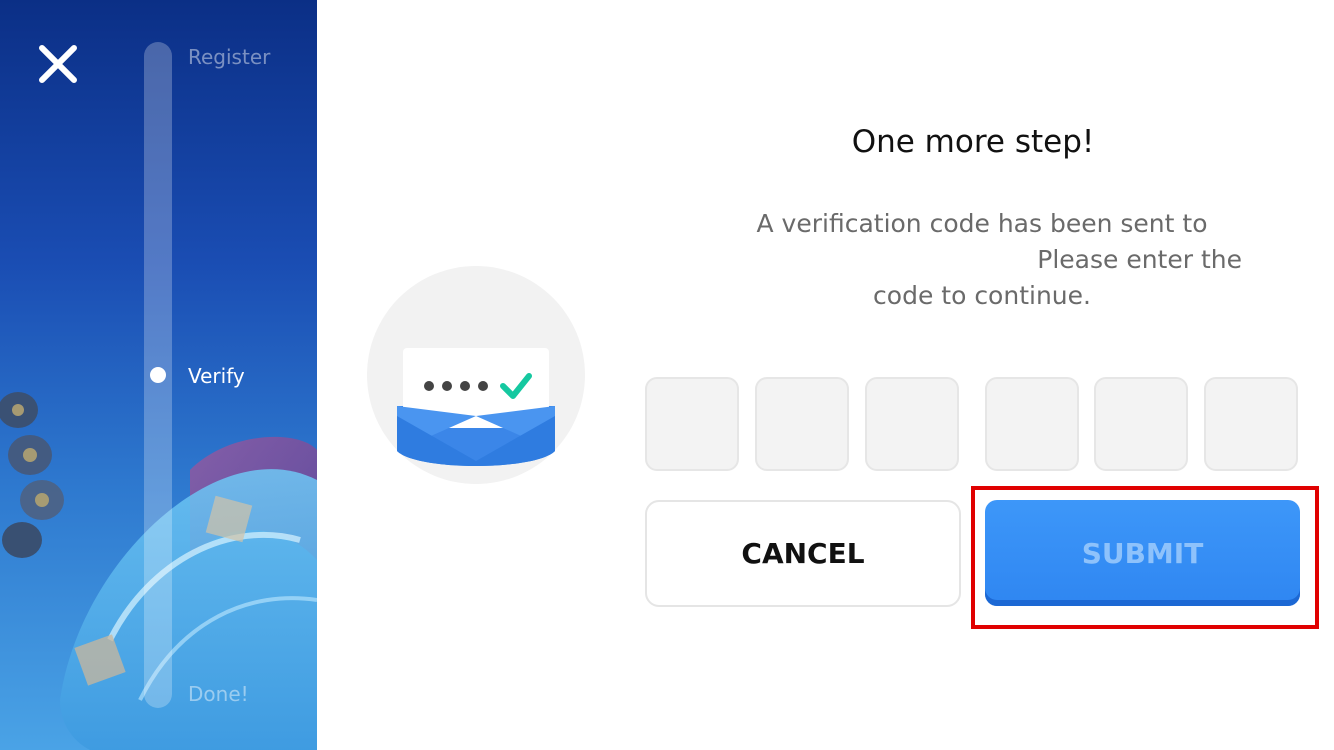 Image resolution: width=1334 pixels, height=750 pixels. Describe the element at coordinates (218, 694) in the screenshot. I see `step-done-label: Done!` at that location.